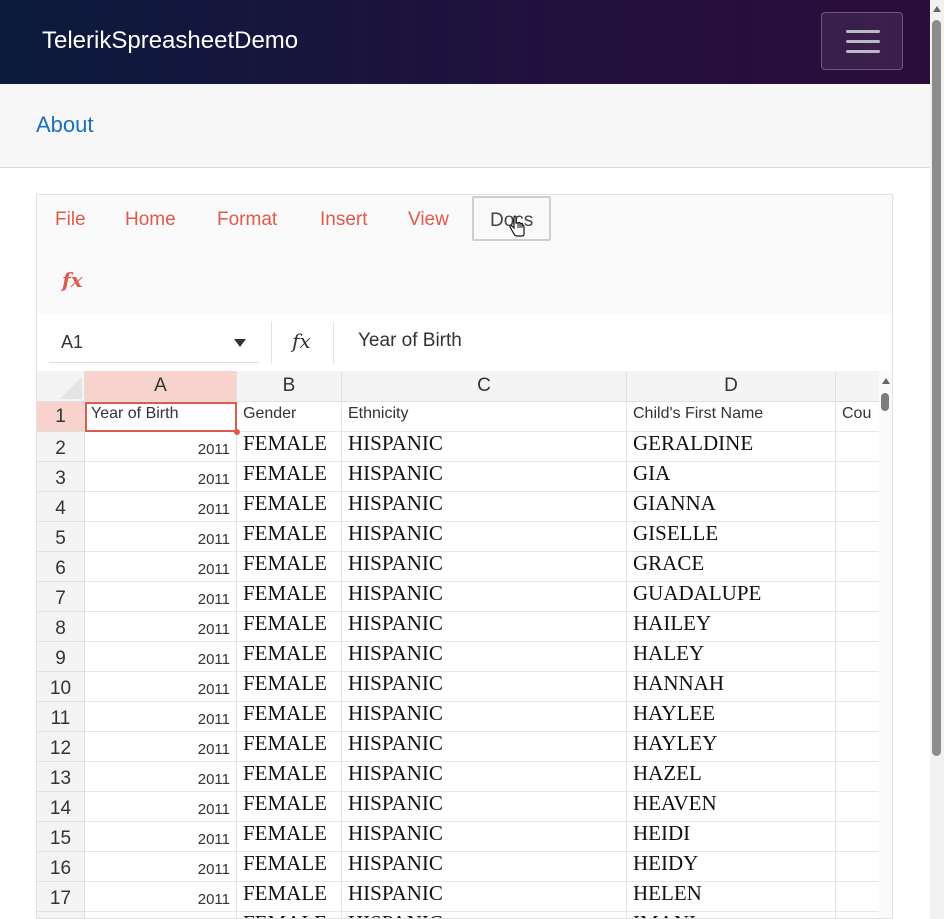 The height and width of the screenshot is (919, 944). I want to click on cell-c14: HISPANIC, so click(484, 807).